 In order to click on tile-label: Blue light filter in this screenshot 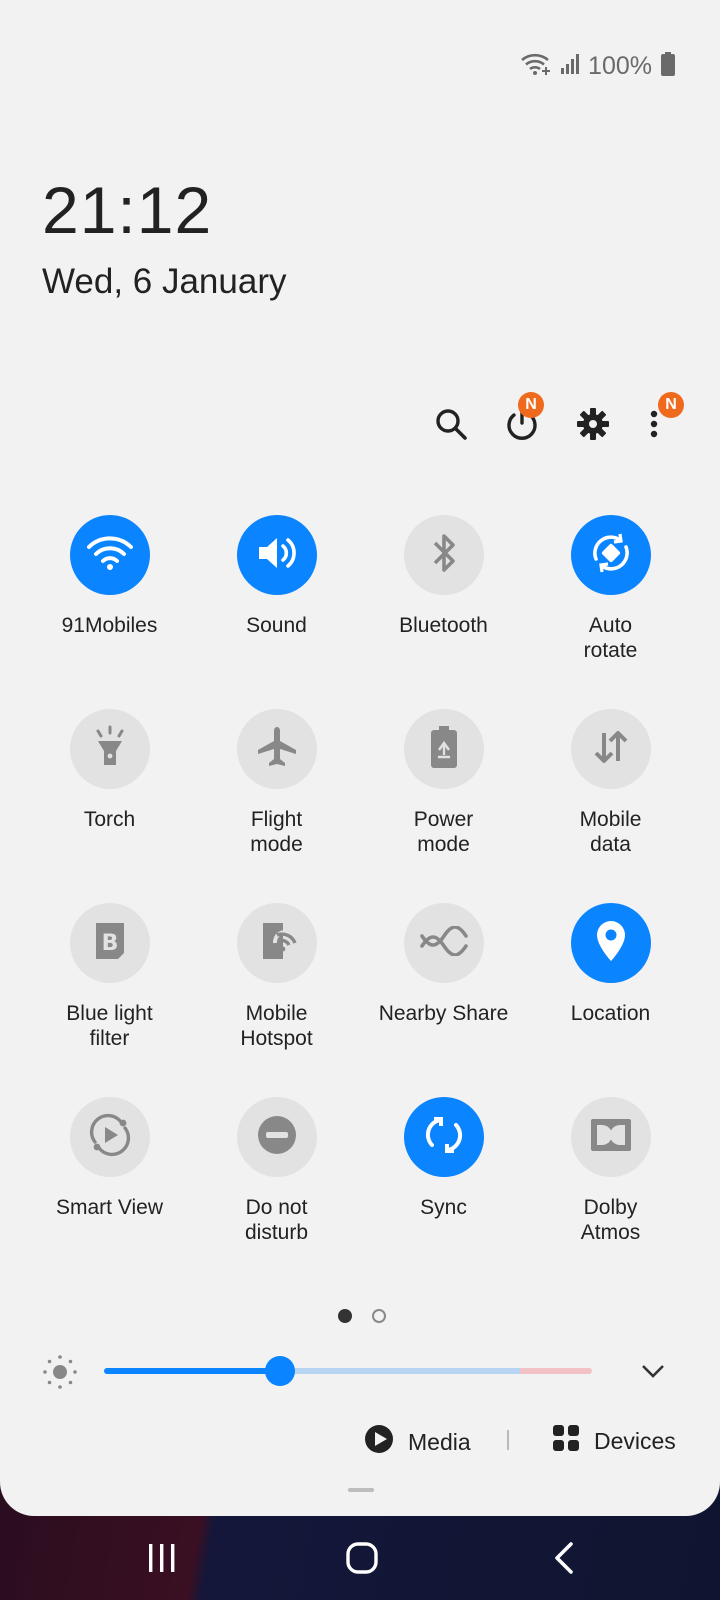, I will do `click(109, 1026)`.